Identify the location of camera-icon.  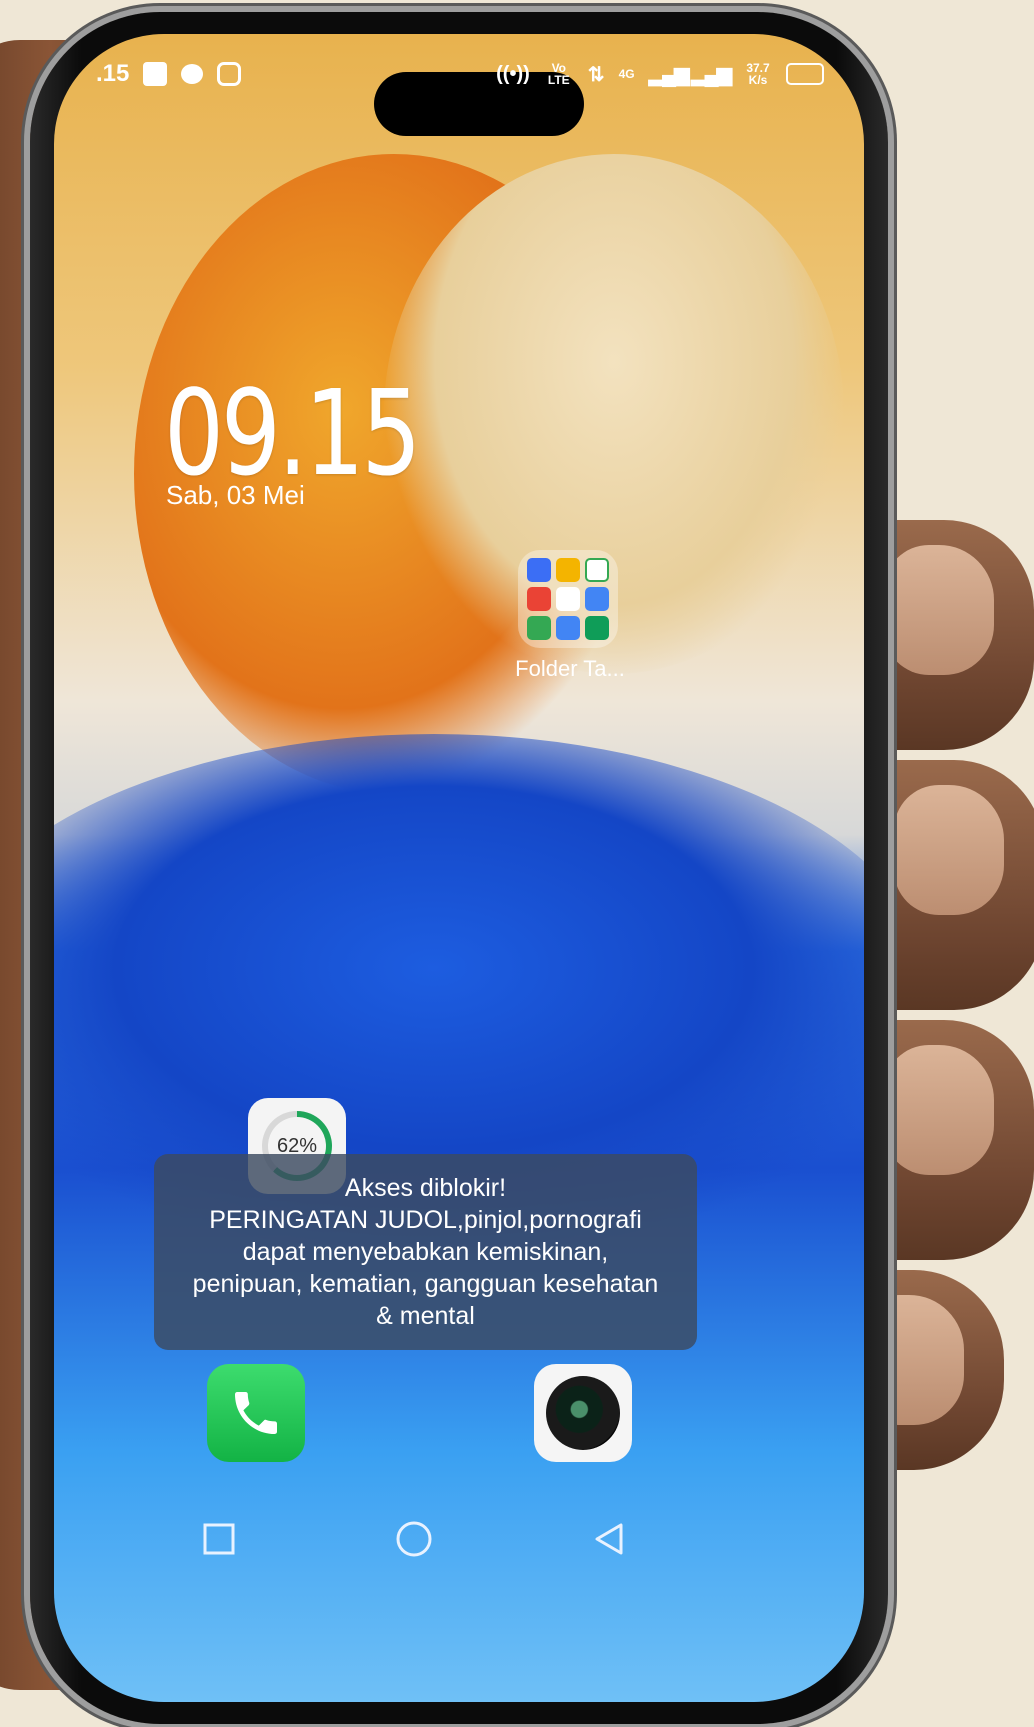
(583, 1413).